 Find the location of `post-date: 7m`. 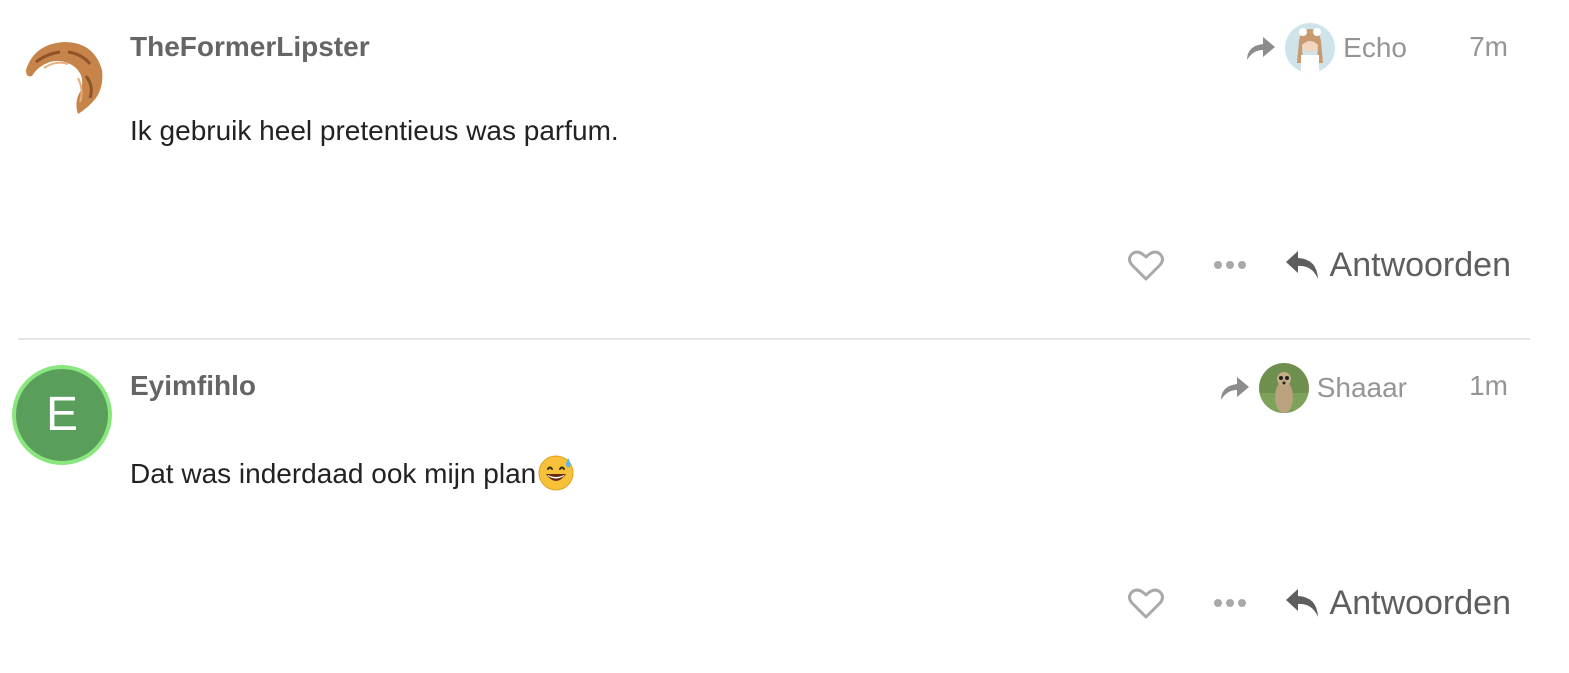

post-date: 7m is located at coordinates (1488, 47).